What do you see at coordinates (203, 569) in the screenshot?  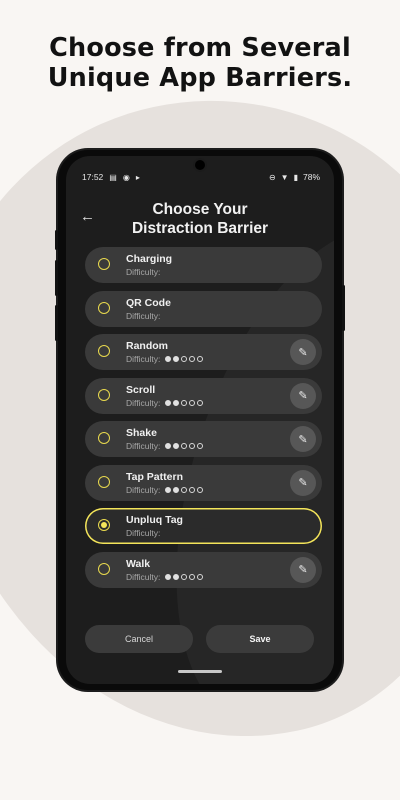 I see `barrier-option: Walk Difficulty: ✎` at bounding box center [203, 569].